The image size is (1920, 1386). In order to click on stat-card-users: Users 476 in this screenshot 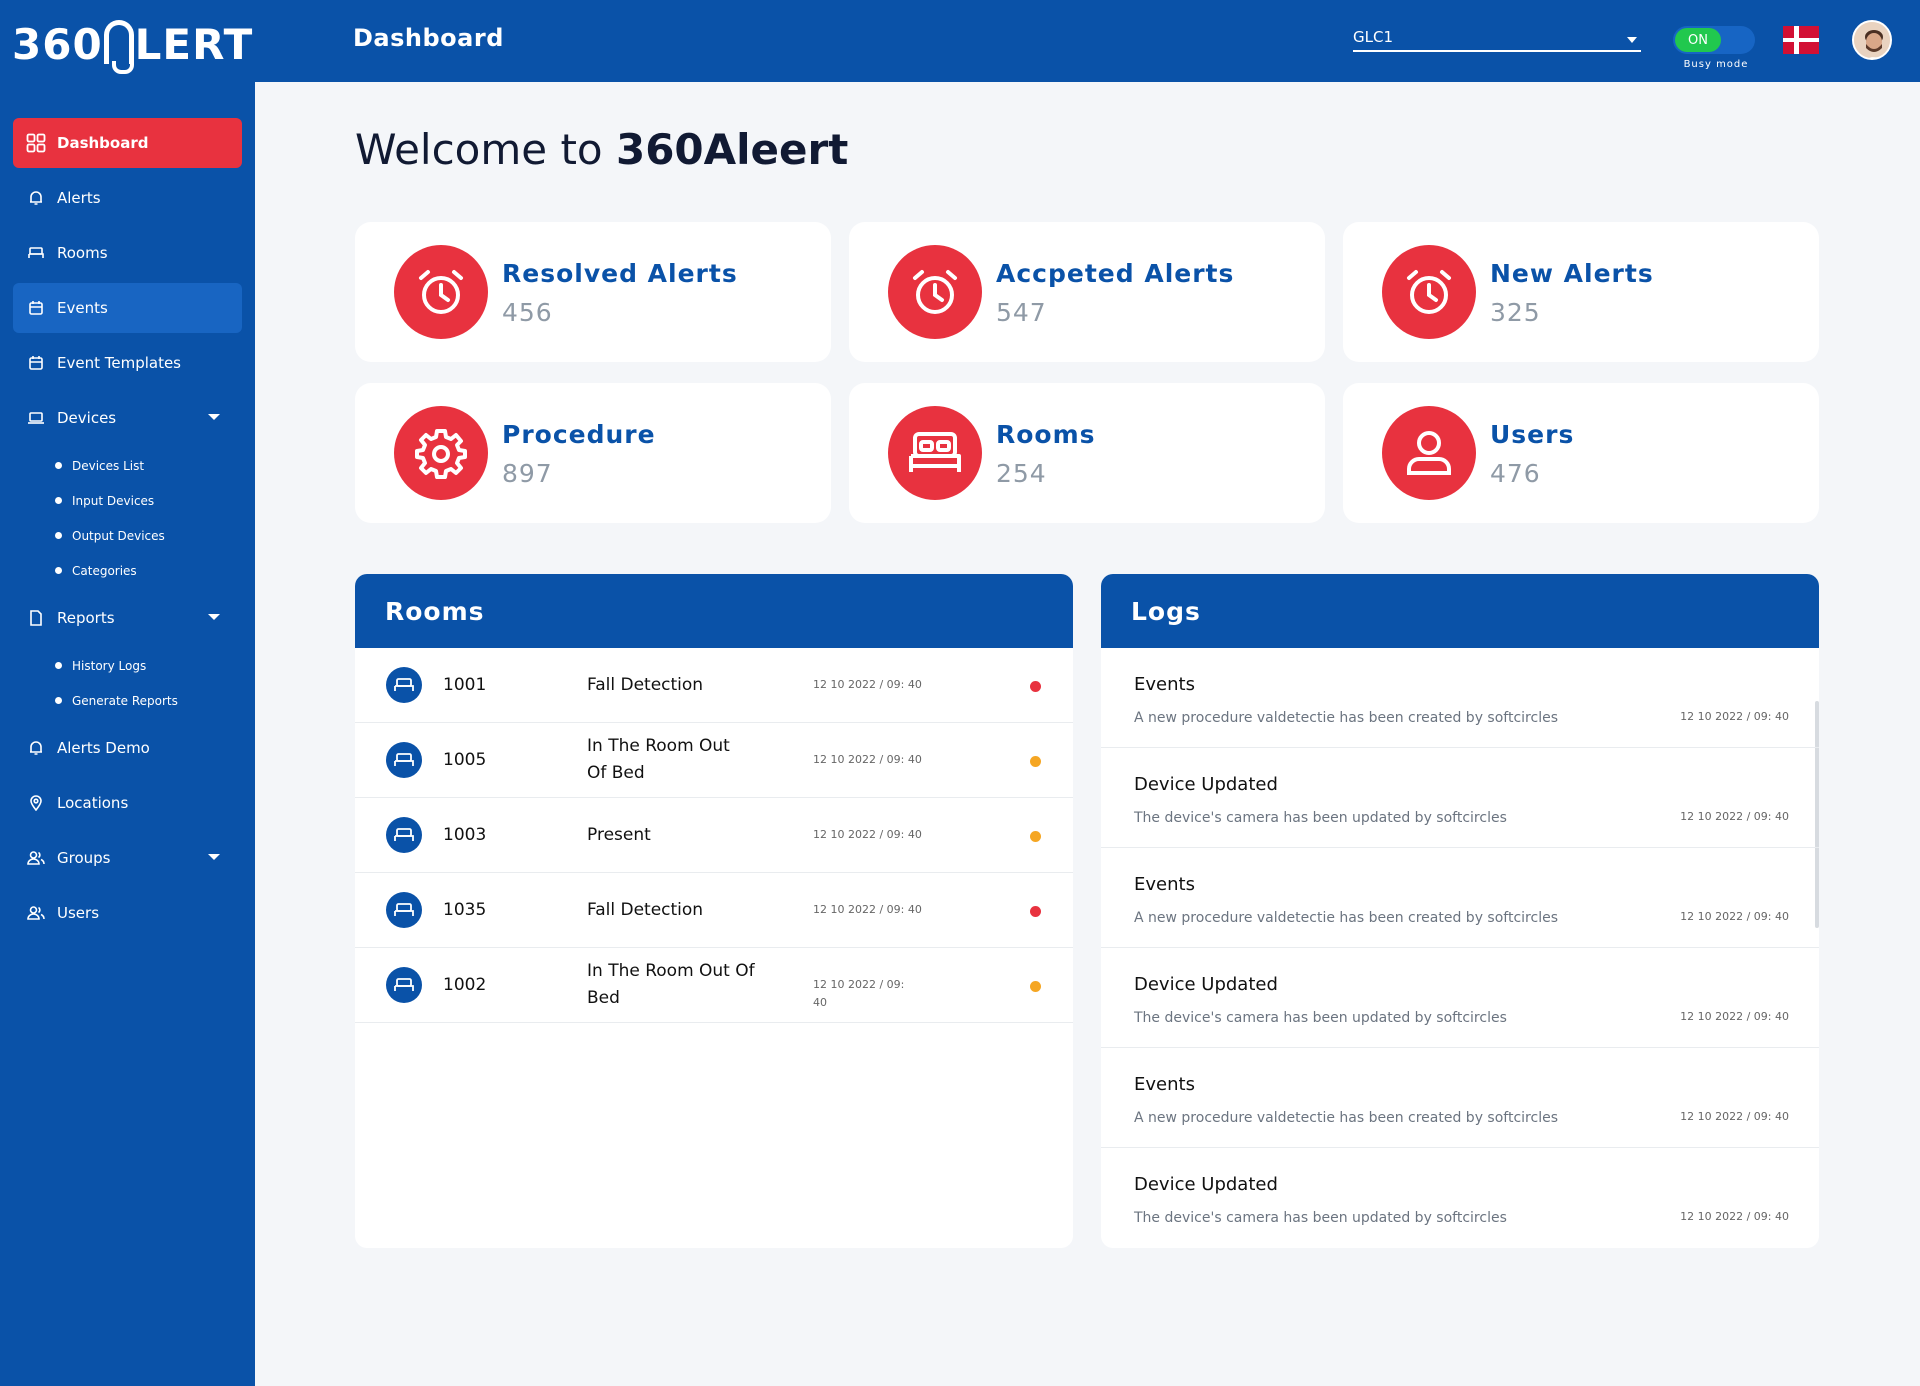, I will do `click(1581, 453)`.